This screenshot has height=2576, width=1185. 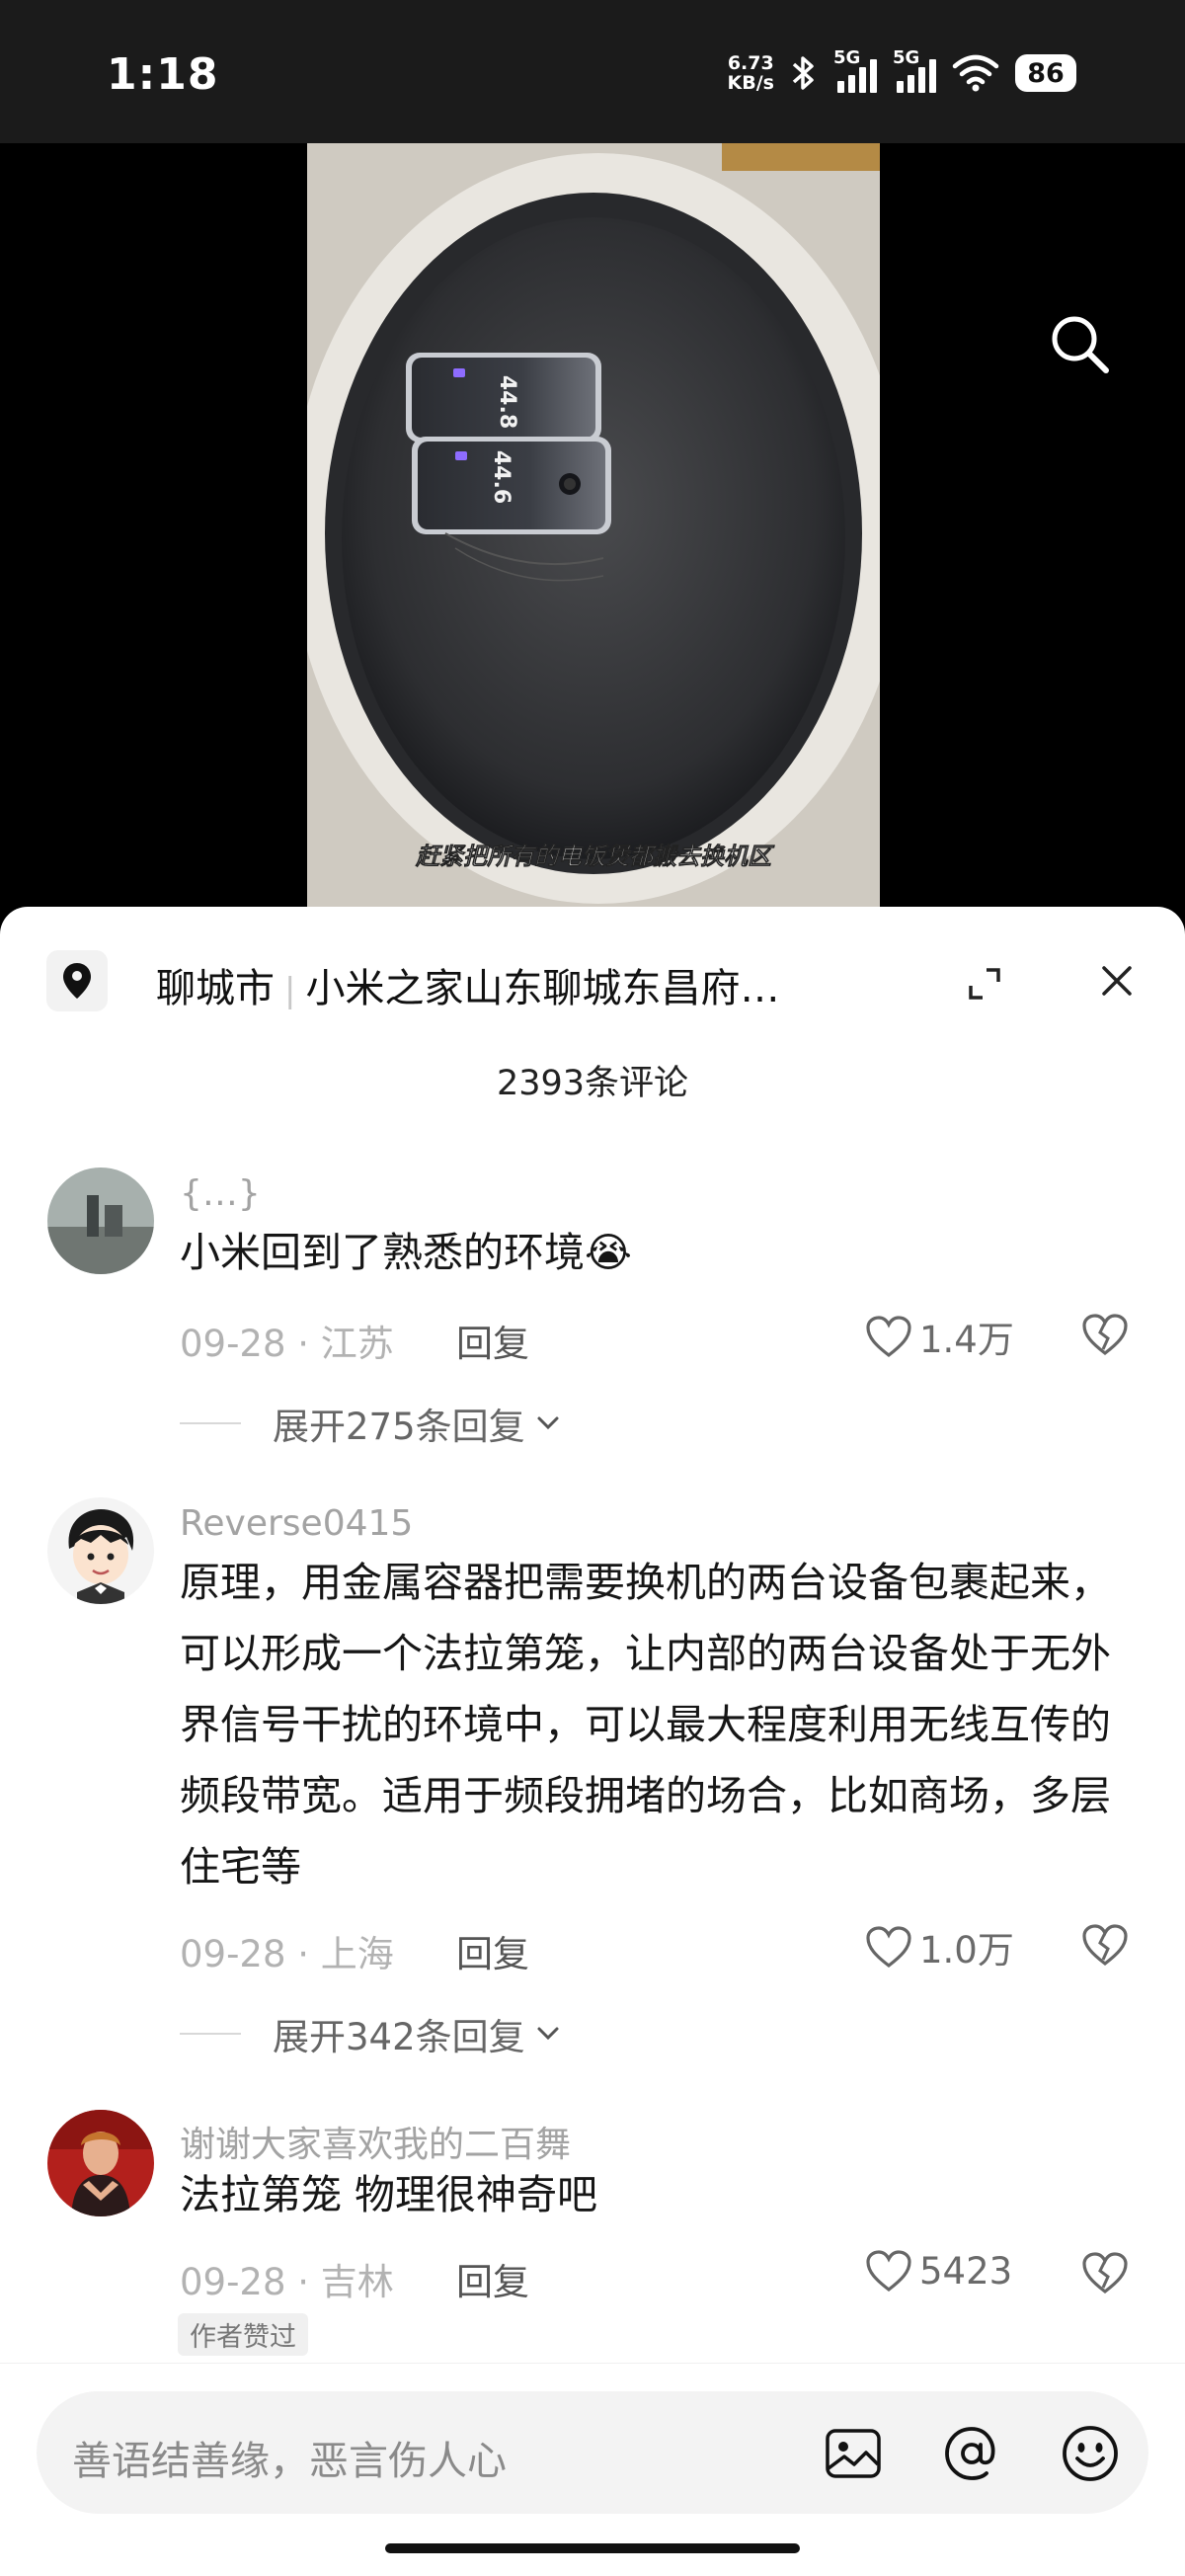 I want to click on phone-2: 44.6, so click(x=512, y=485).